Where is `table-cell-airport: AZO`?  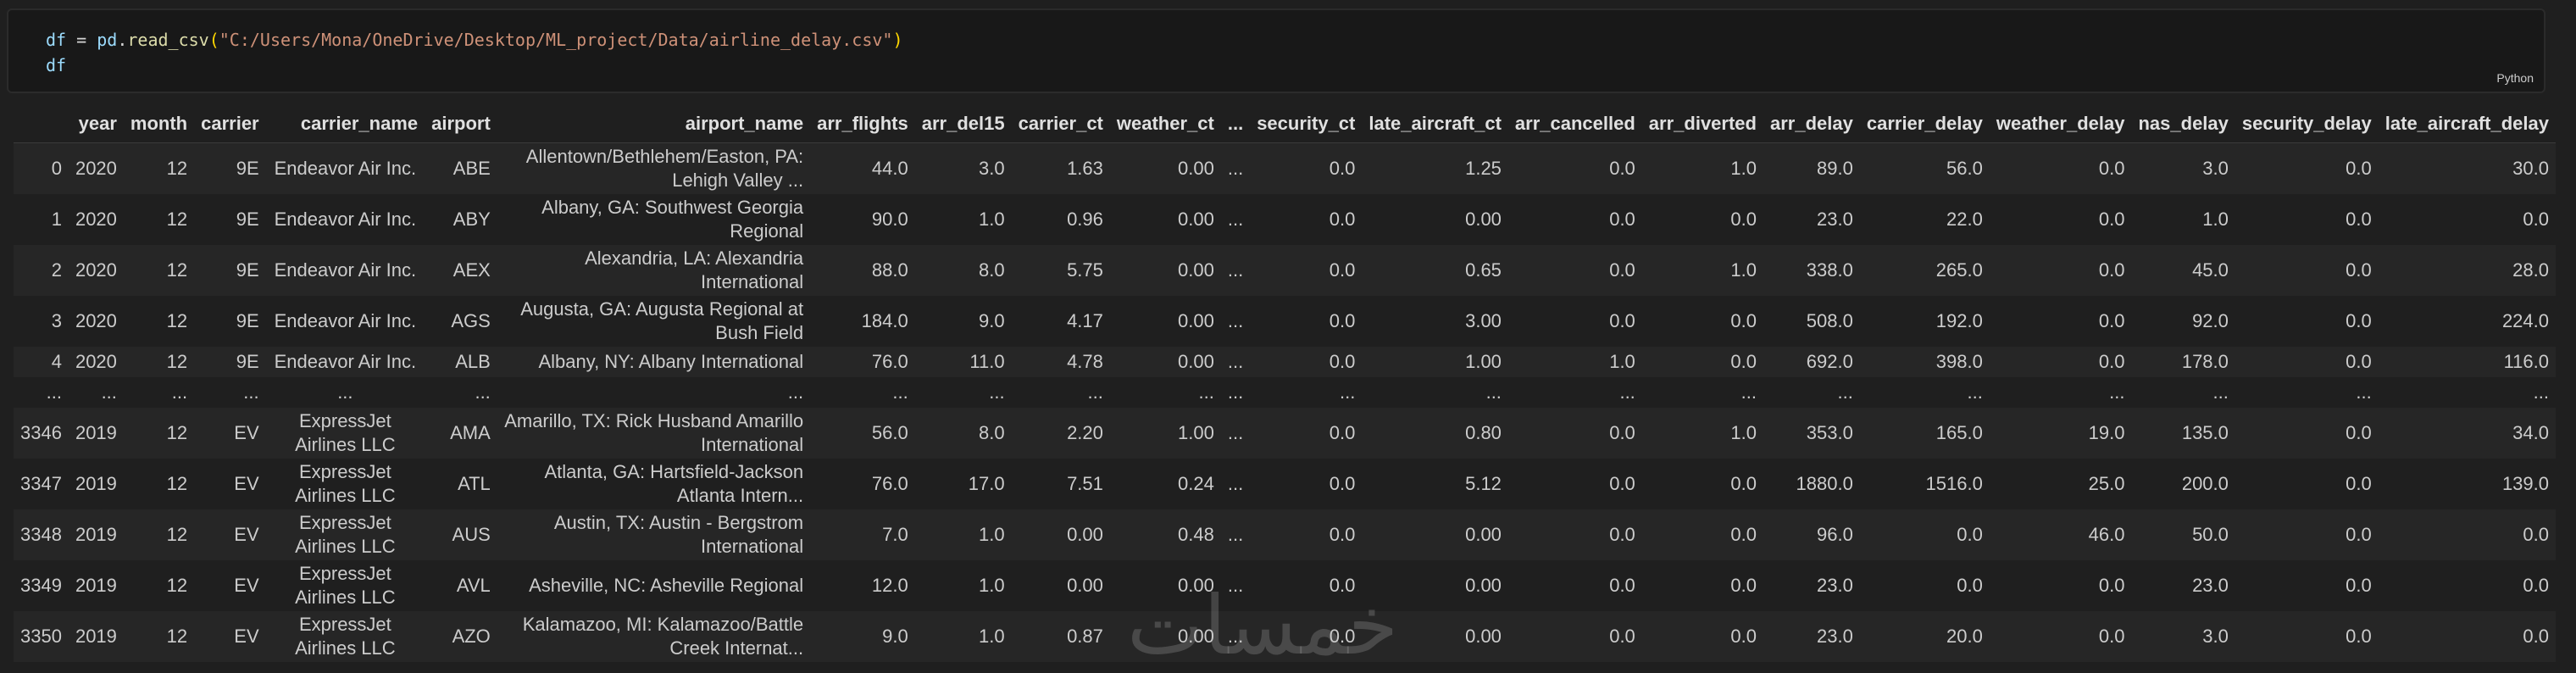
table-cell-airport: AZO is located at coordinates (471, 636).